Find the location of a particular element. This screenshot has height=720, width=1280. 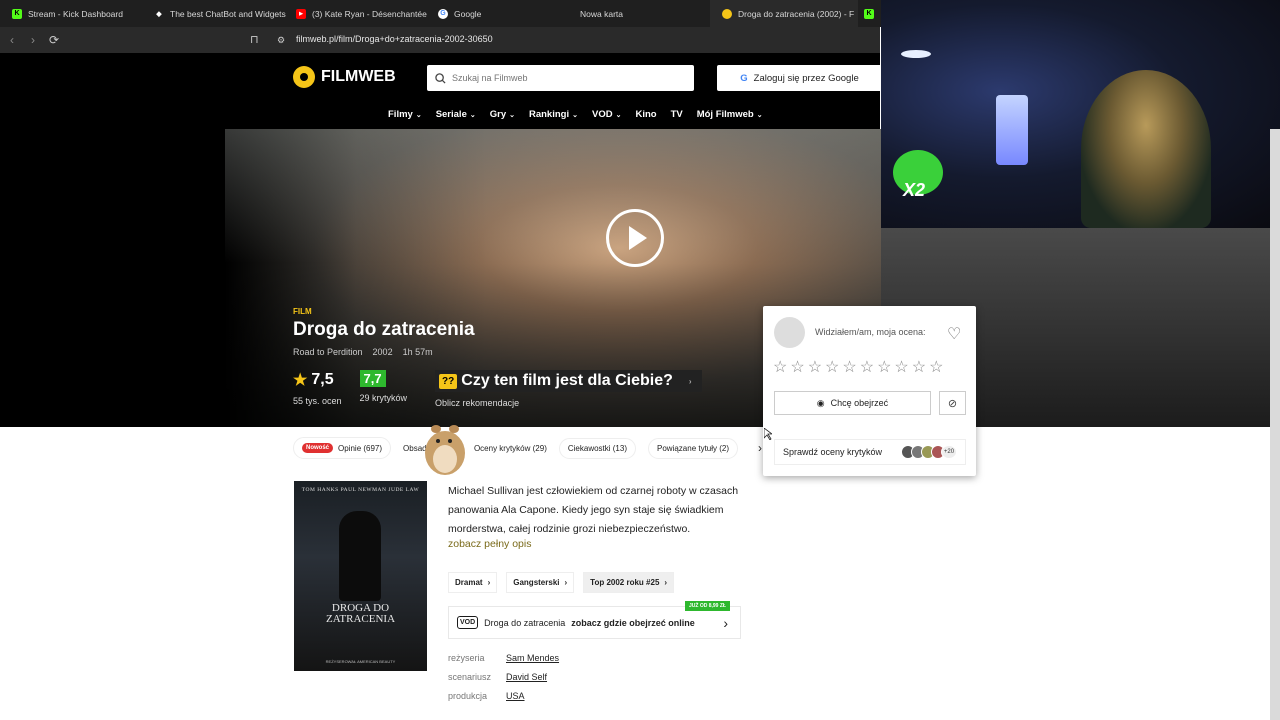

see-full-description-link: zobacz pełny opis is located at coordinates (489, 544).